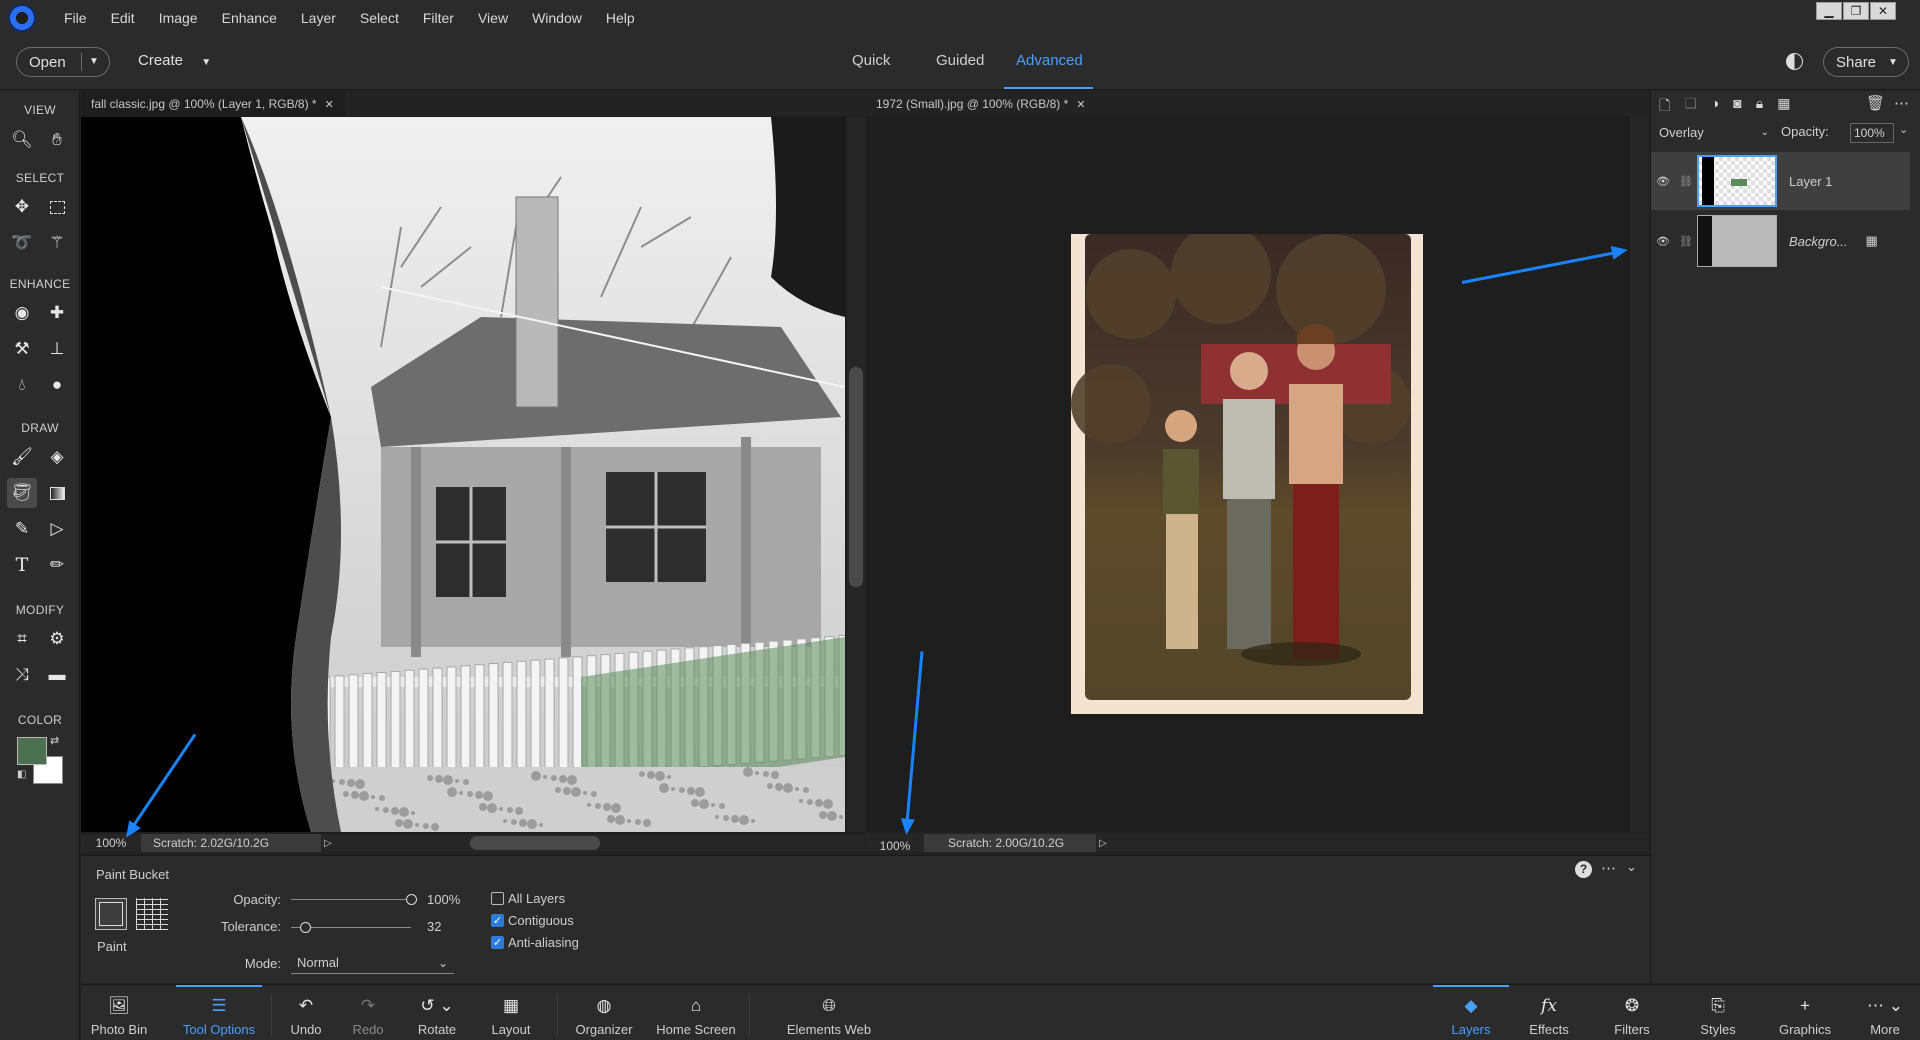 The width and height of the screenshot is (1920, 1040). What do you see at coordinates (22, 493) in the screenshot?
I see `paint-bucket-icon: 🪣︎` at bounding box center [22, 493].